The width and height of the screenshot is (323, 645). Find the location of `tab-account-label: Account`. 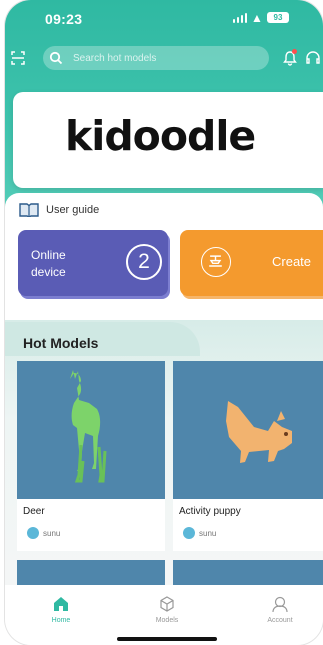

tab-account-label: Account is located at coordinates (280, 620).